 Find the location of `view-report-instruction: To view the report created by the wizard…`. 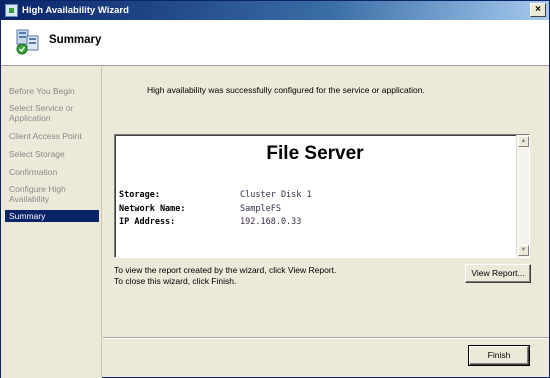

view-report-instruction: To view the report created by the wizard… is located at coordinates (225, 270).